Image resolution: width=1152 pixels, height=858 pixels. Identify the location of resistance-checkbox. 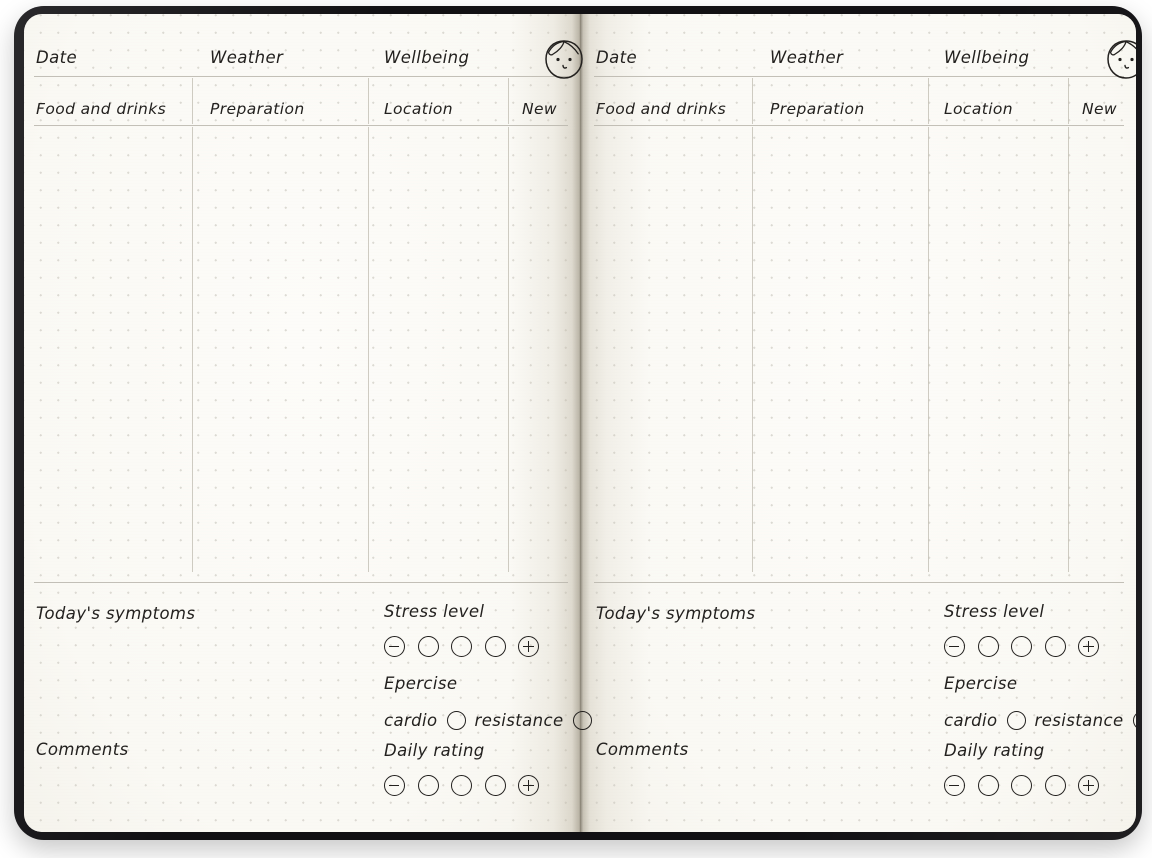
(1134, 720).